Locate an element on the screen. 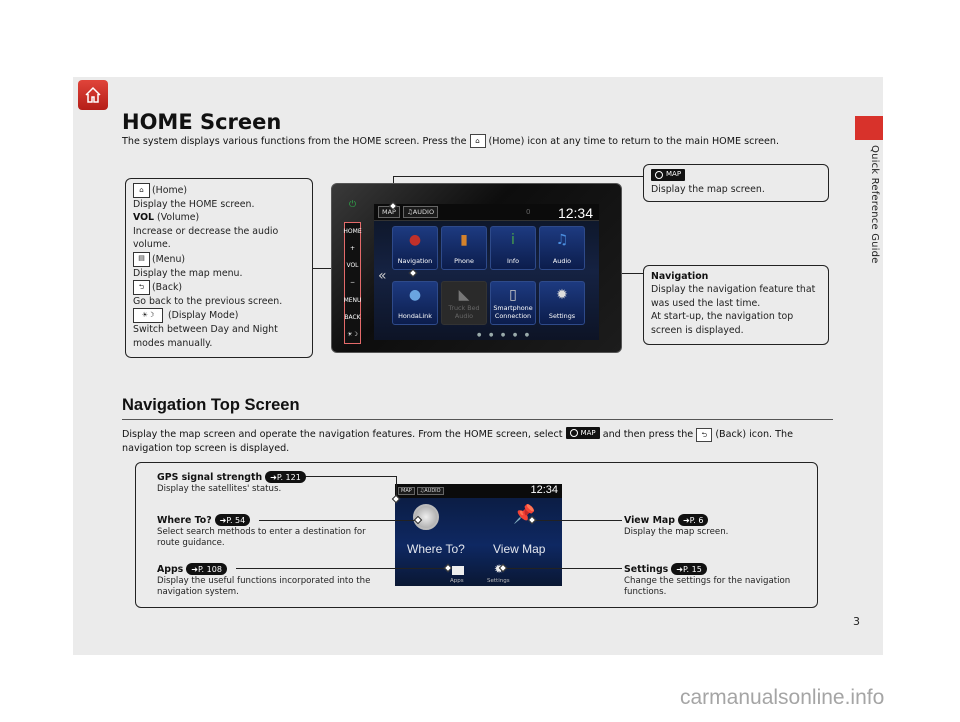 Image resolution: width=960 pixels, height=722 pixels. tile-label: Navigation is located at coordinates (415, 261).